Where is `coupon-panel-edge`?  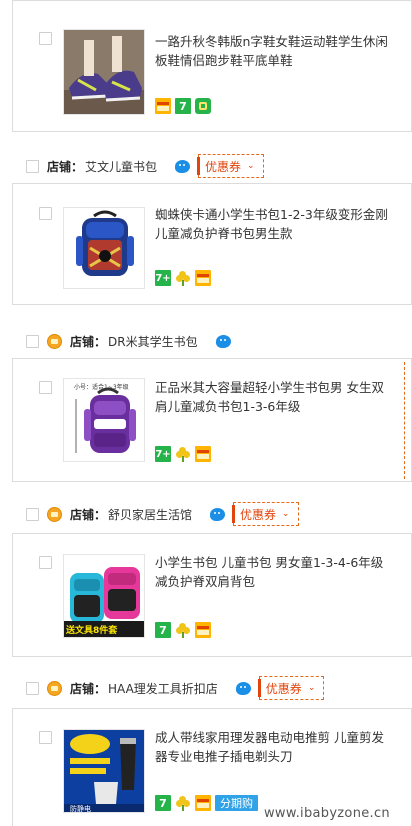
coupon-panel-edge is located at coordinates (408, 420).